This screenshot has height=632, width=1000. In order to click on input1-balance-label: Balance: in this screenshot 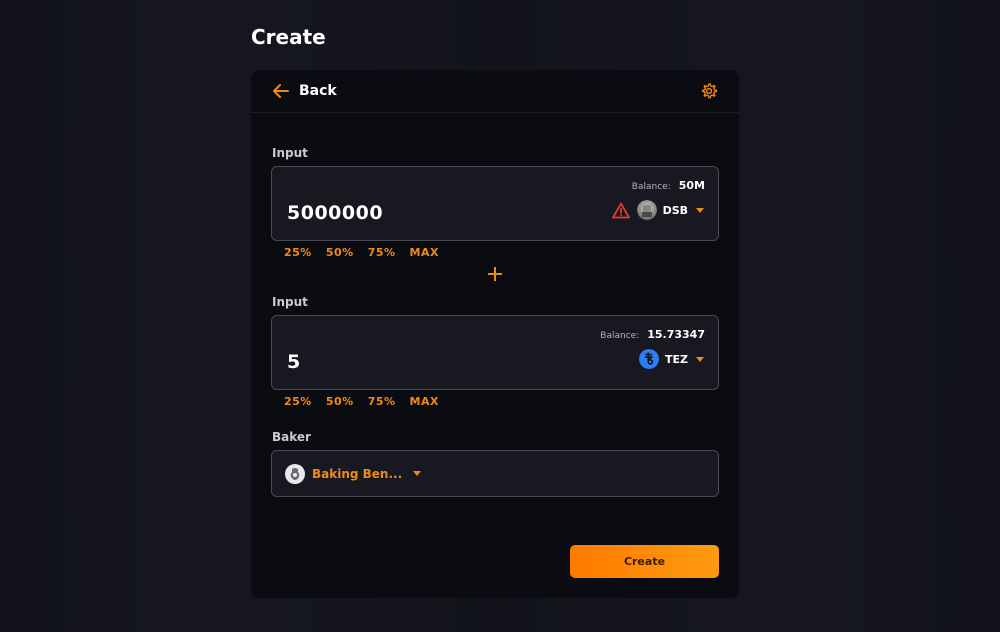, I will do `click(651, 187)`.